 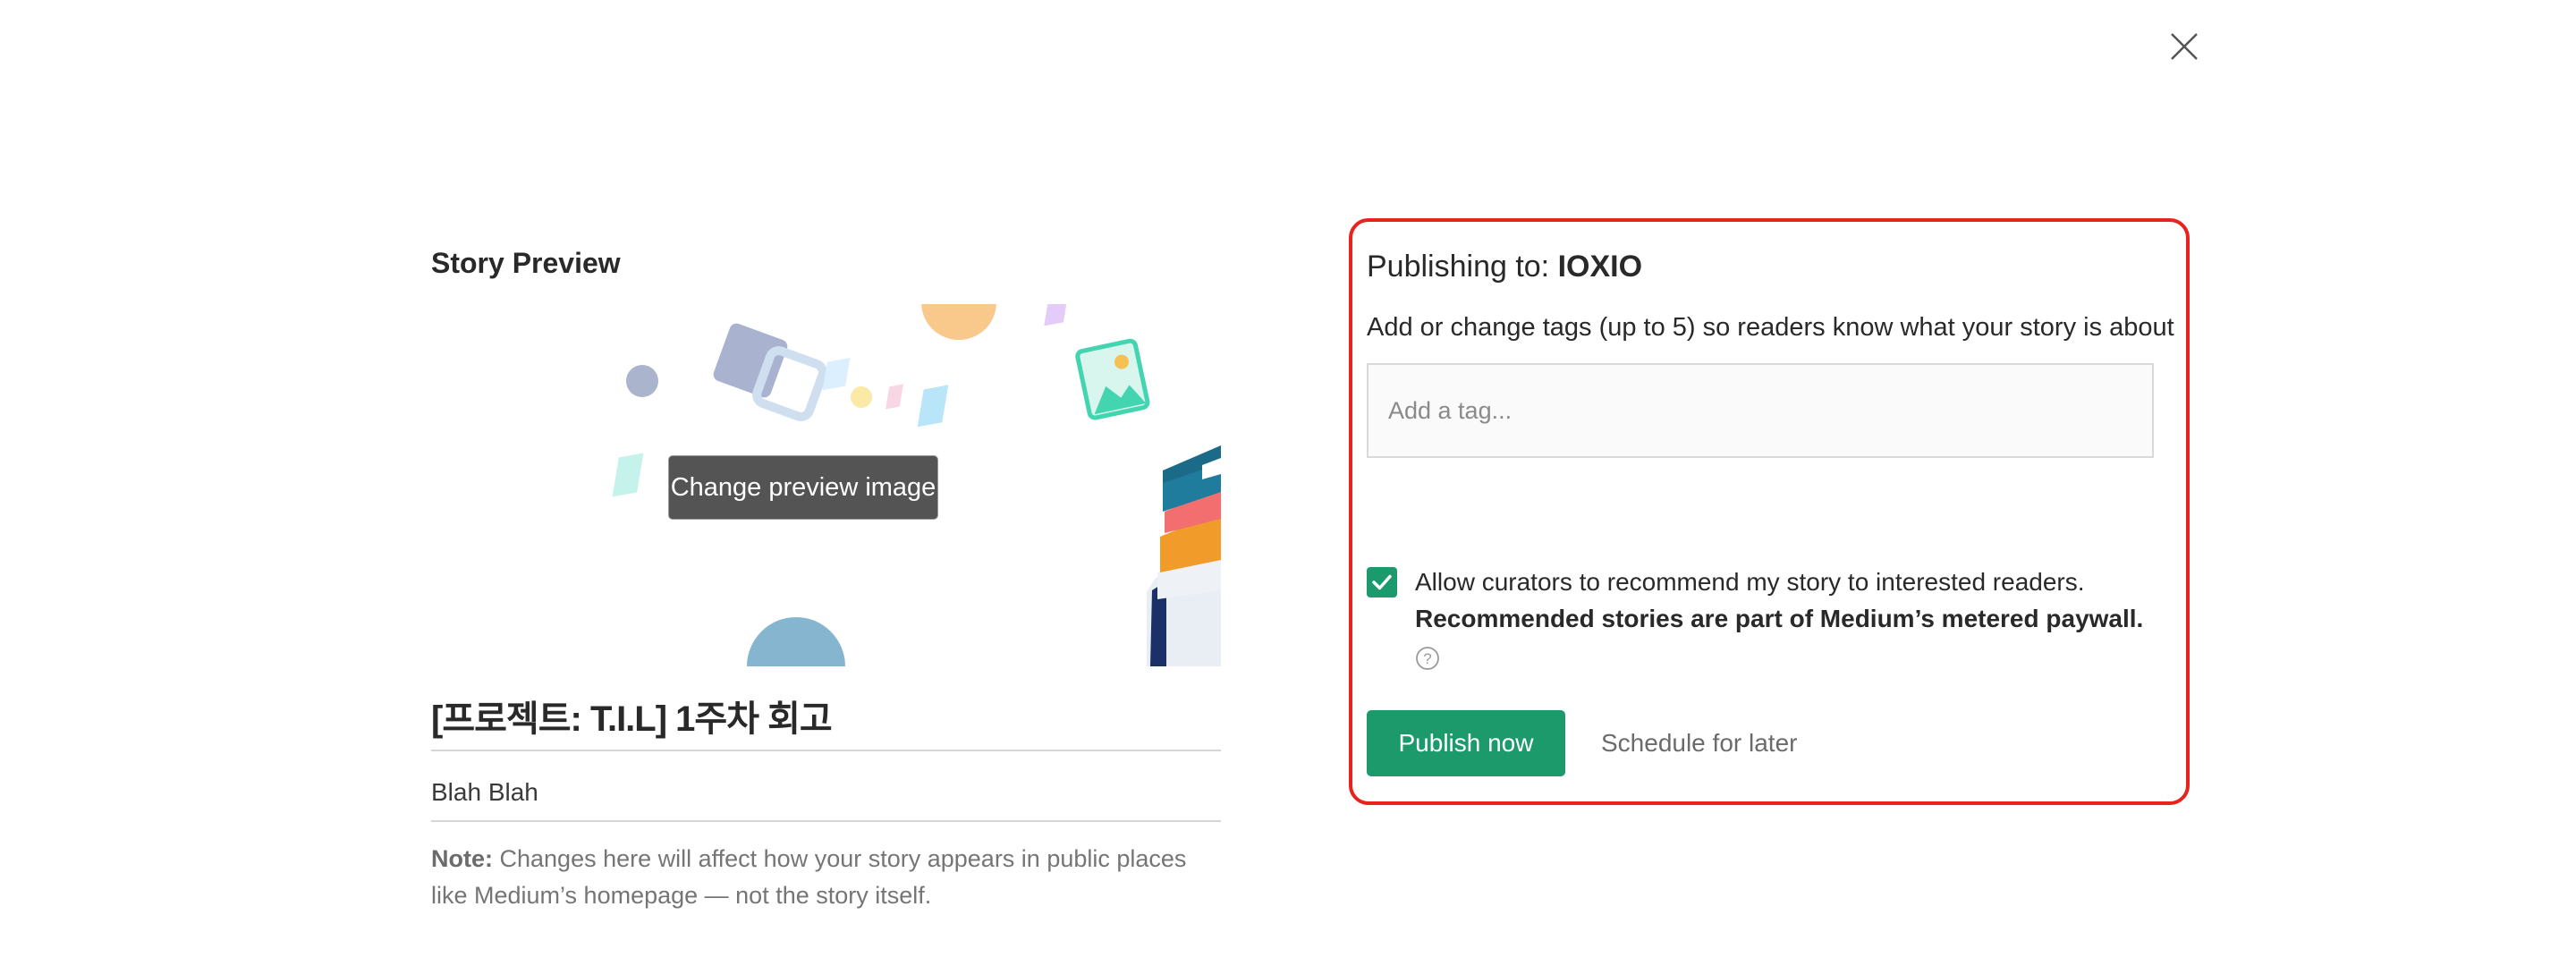 I want to click on checkmark-icon, so click(x=1382, y=582).